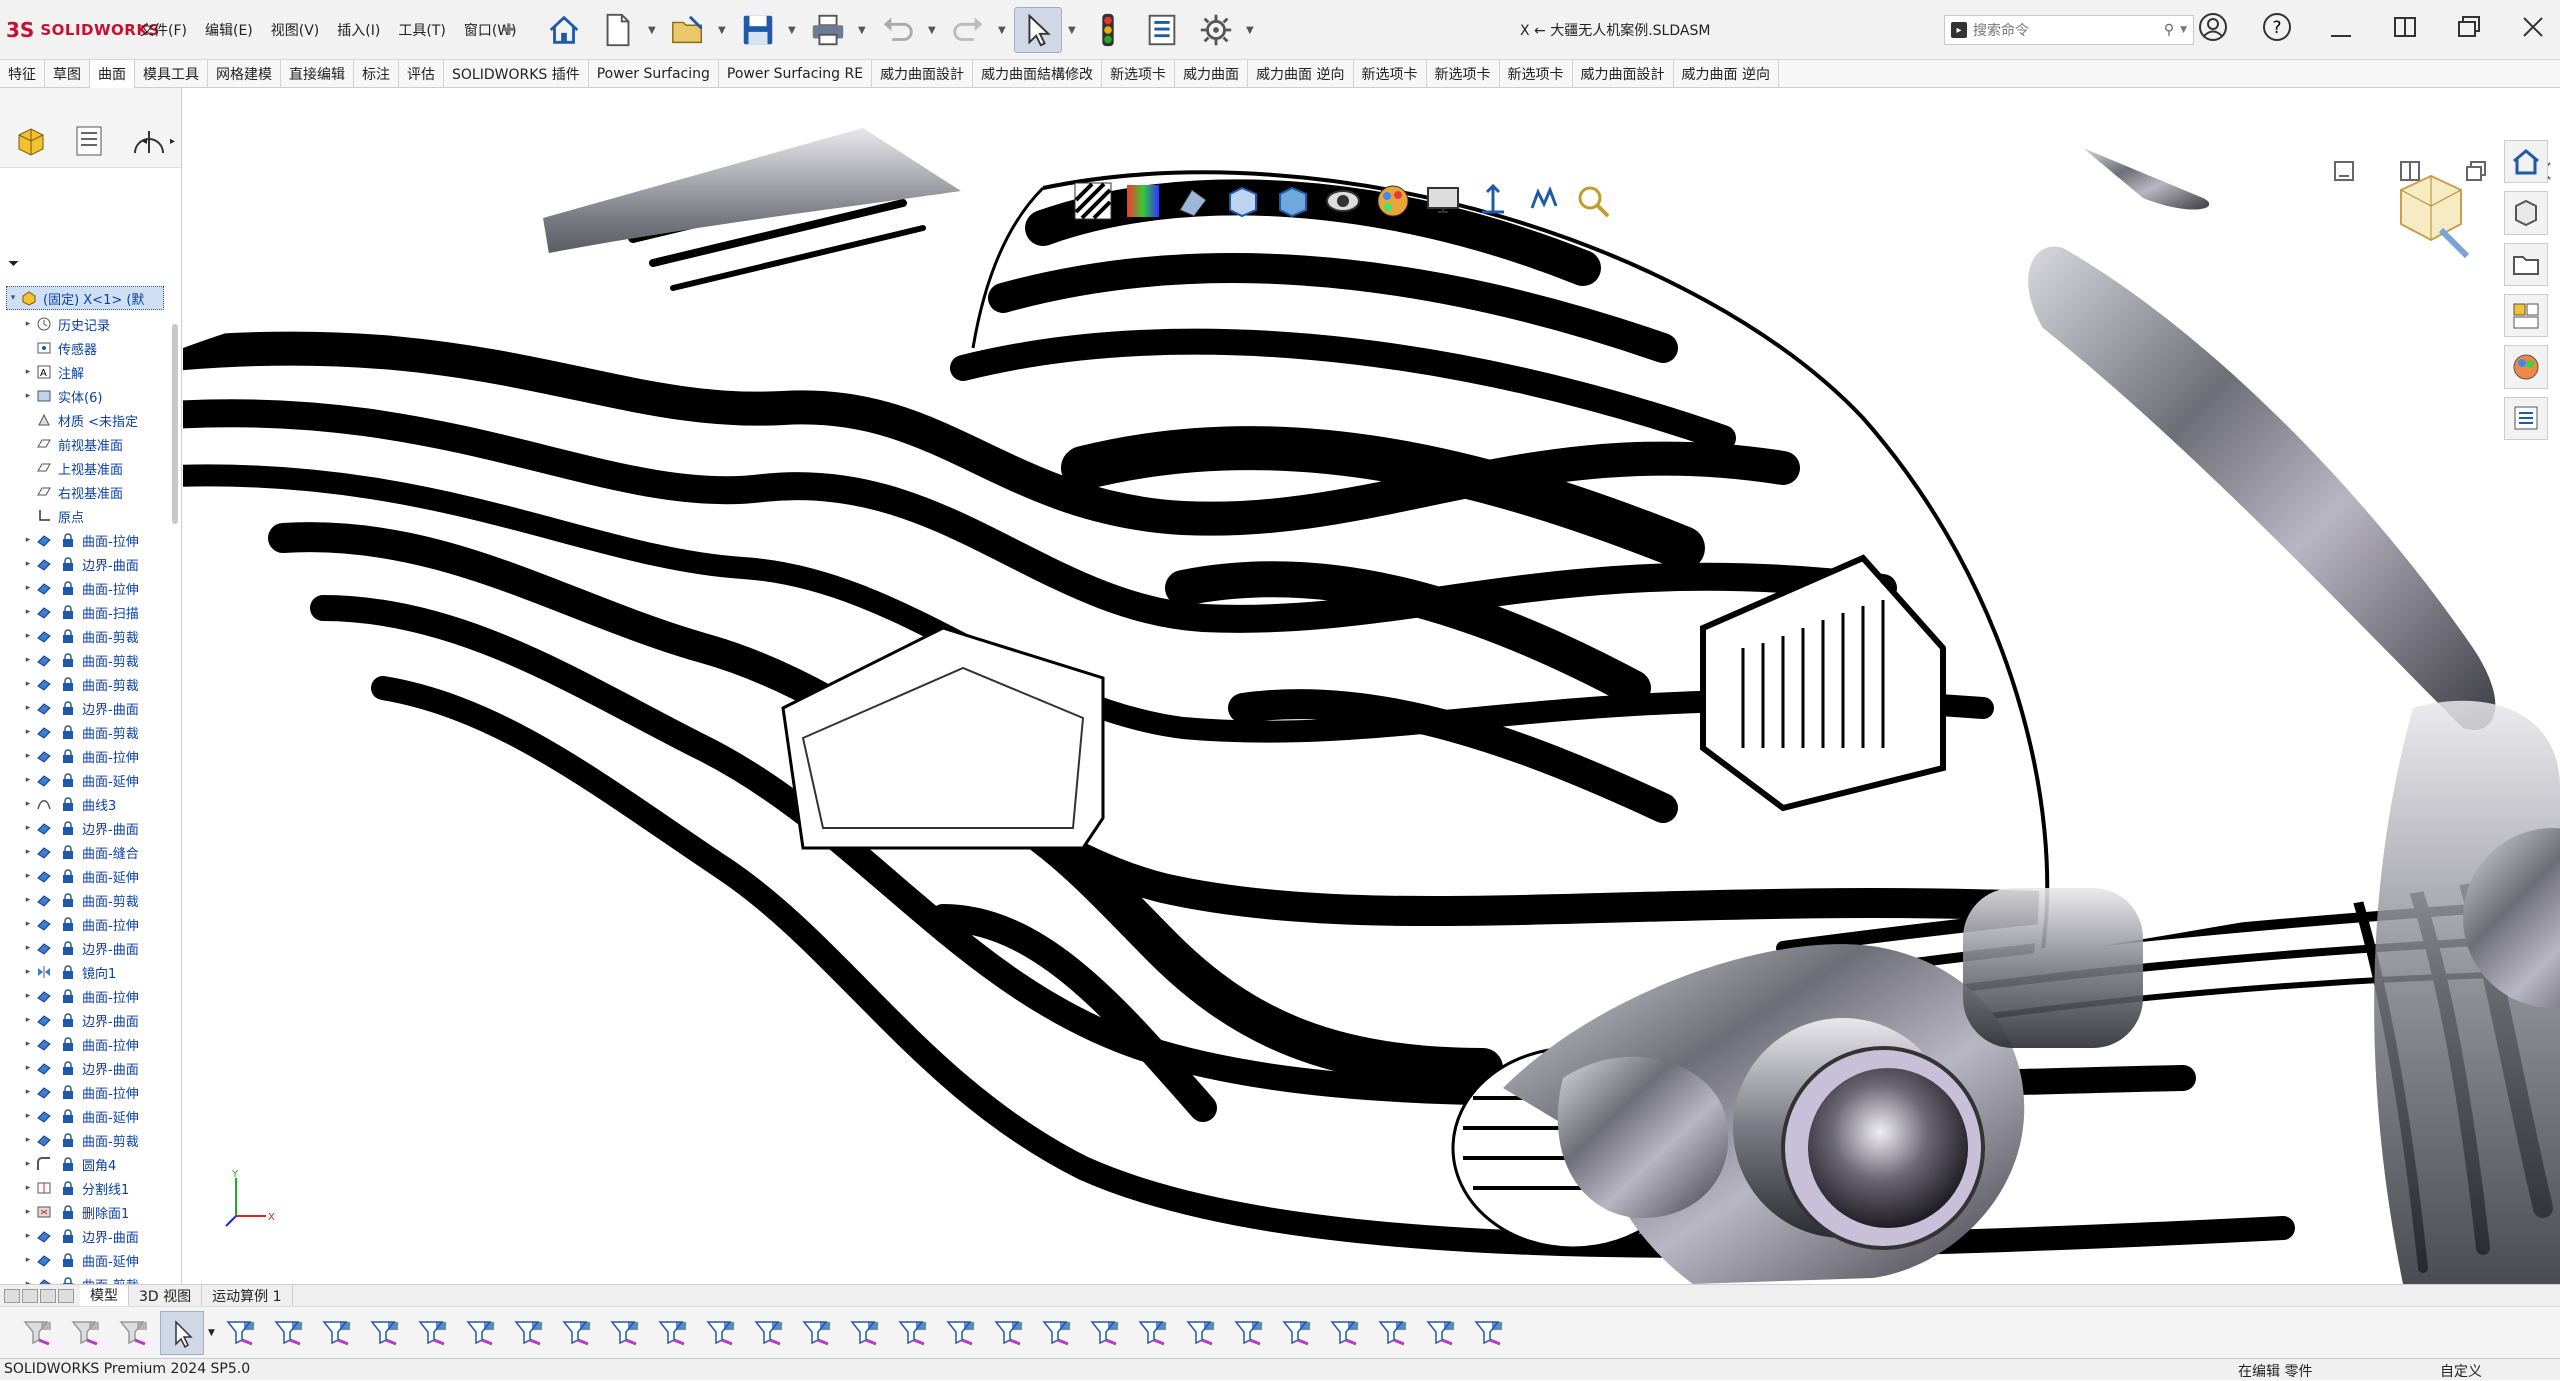 Image resolution: width=2560 pixels, height=1381 pixels. Describe the element at coordinates (2526, 315) in the screenshot. I see `view-palette-icon` at that location.